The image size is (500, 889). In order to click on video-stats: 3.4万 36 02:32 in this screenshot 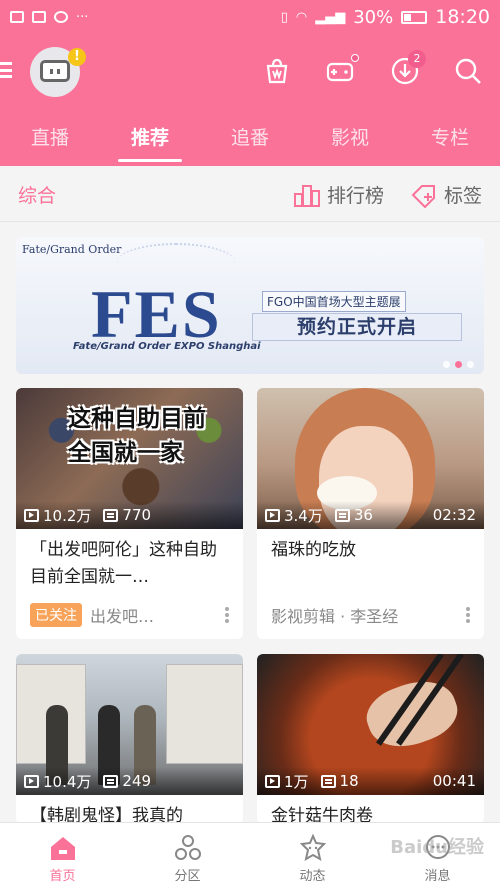, I will do `click(370, 515)`.